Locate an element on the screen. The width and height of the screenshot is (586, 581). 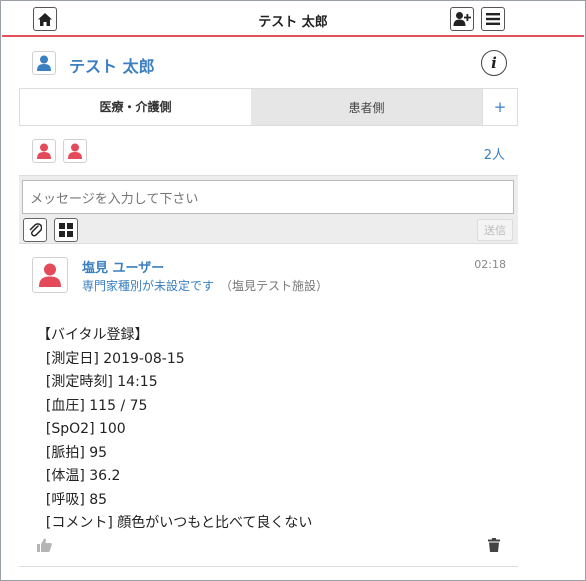
author-meta: 専門家種別が未設定です （塩見テスト施設） is located at coordinates (205, 285).